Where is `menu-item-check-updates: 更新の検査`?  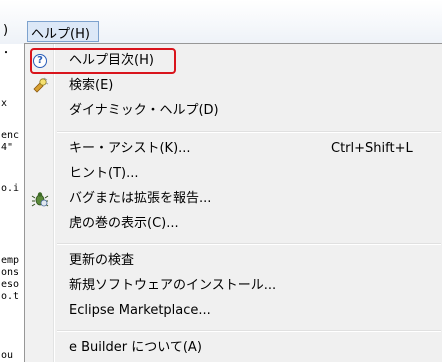 menu-item-check-updates: 更新の検査 is located at coordinates (233, 261).